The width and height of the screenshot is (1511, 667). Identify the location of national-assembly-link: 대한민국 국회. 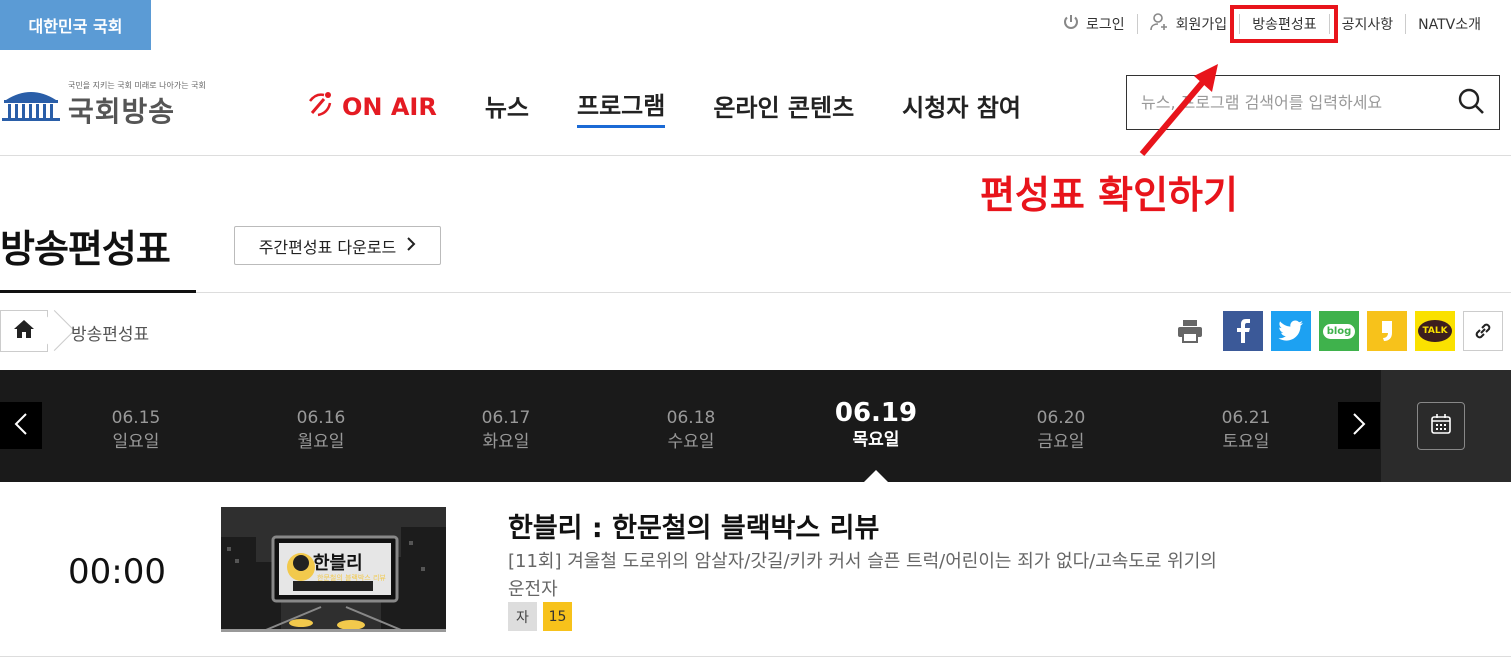
(75, 25).